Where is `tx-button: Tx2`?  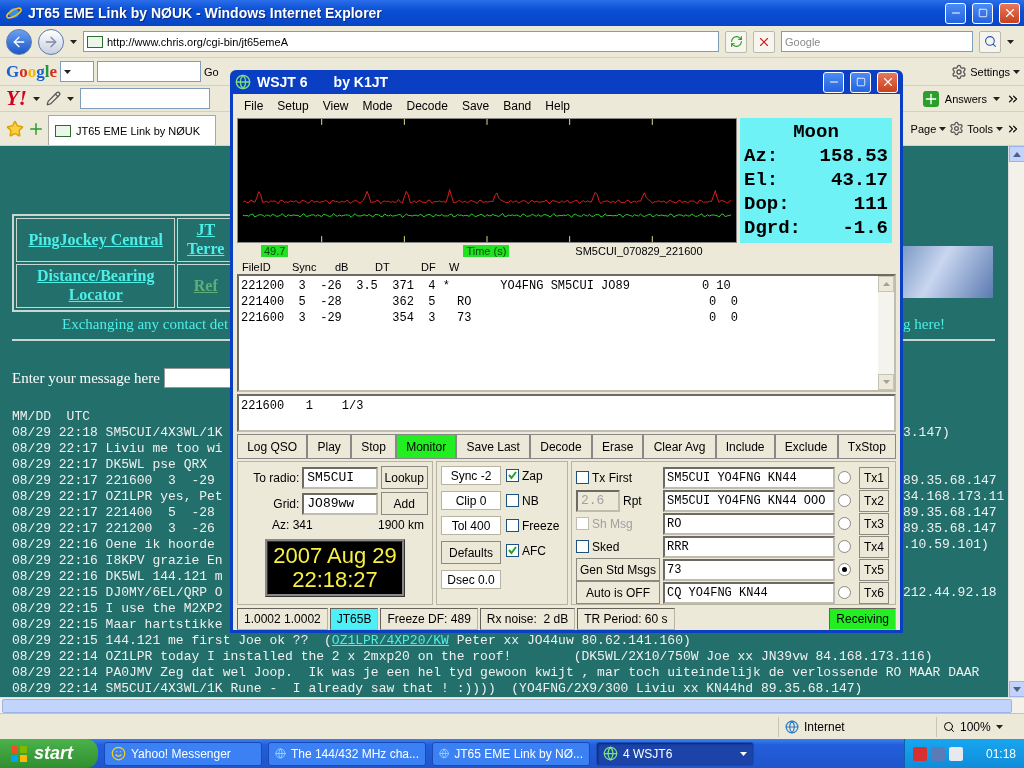
tx-button: Tx2 is located at coordinates (874, 500).